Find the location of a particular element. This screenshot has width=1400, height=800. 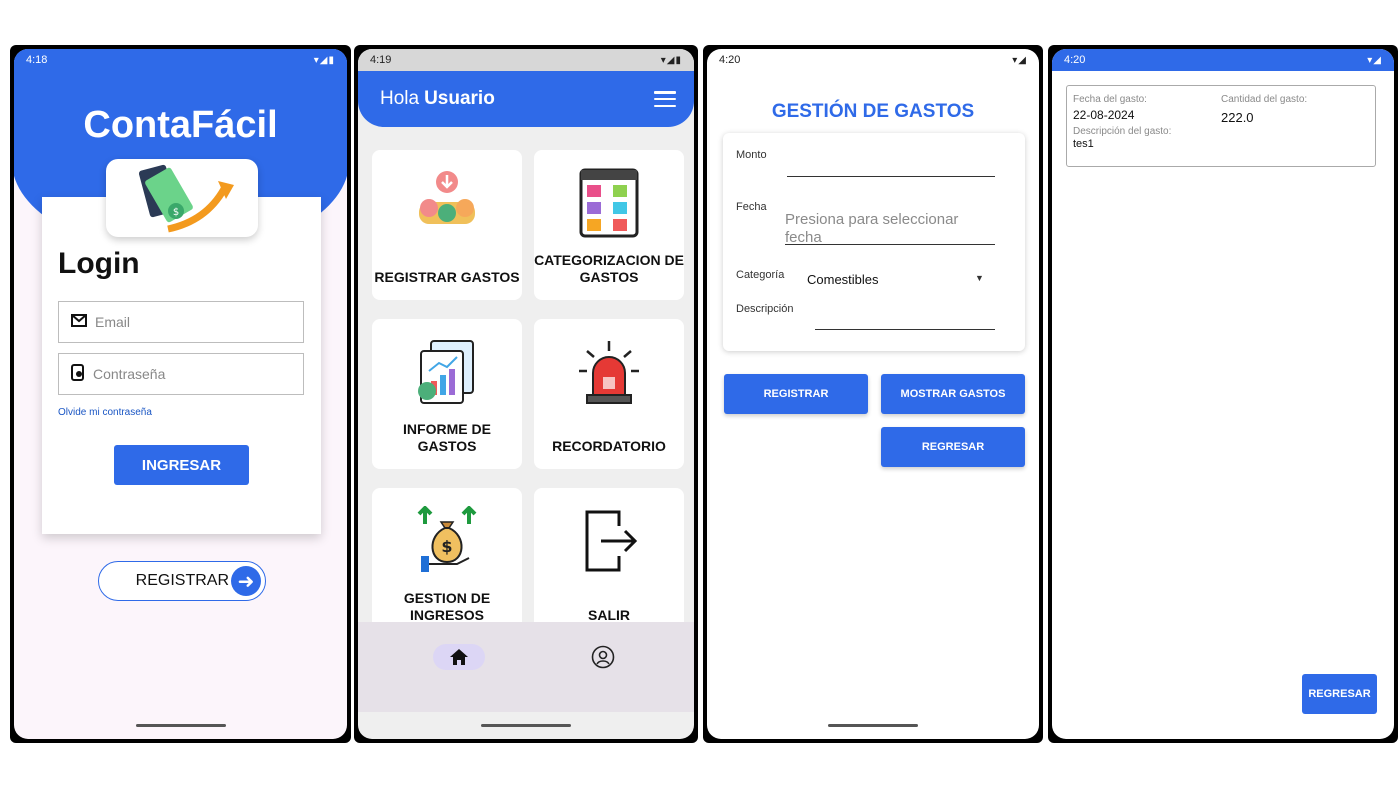

bottom-navigation is located at coordinates (526, 667).